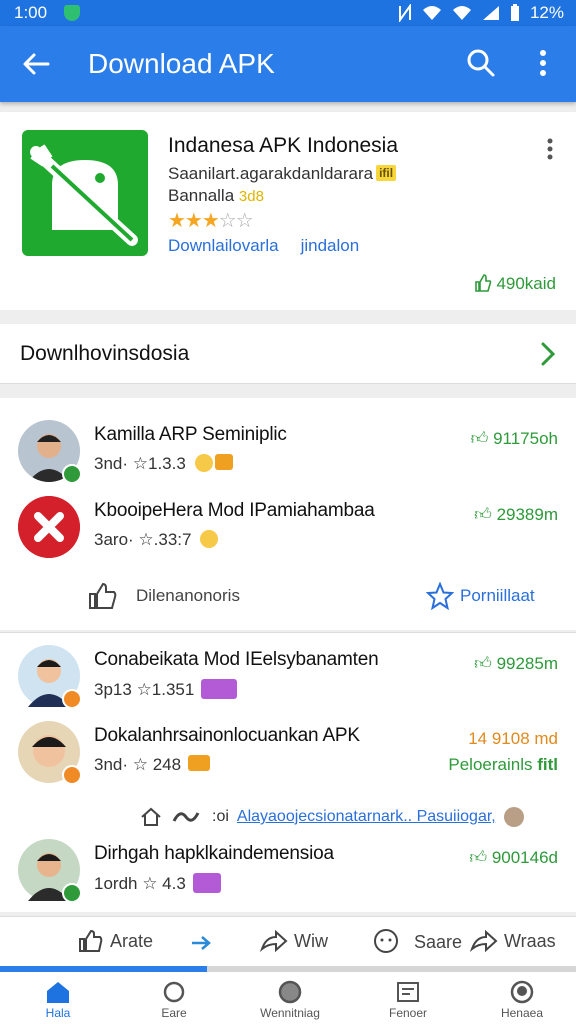  What do you see at coordinates (514, 12) in the screenshot?
I see `battery-icon` at bounding box center [514, 12].